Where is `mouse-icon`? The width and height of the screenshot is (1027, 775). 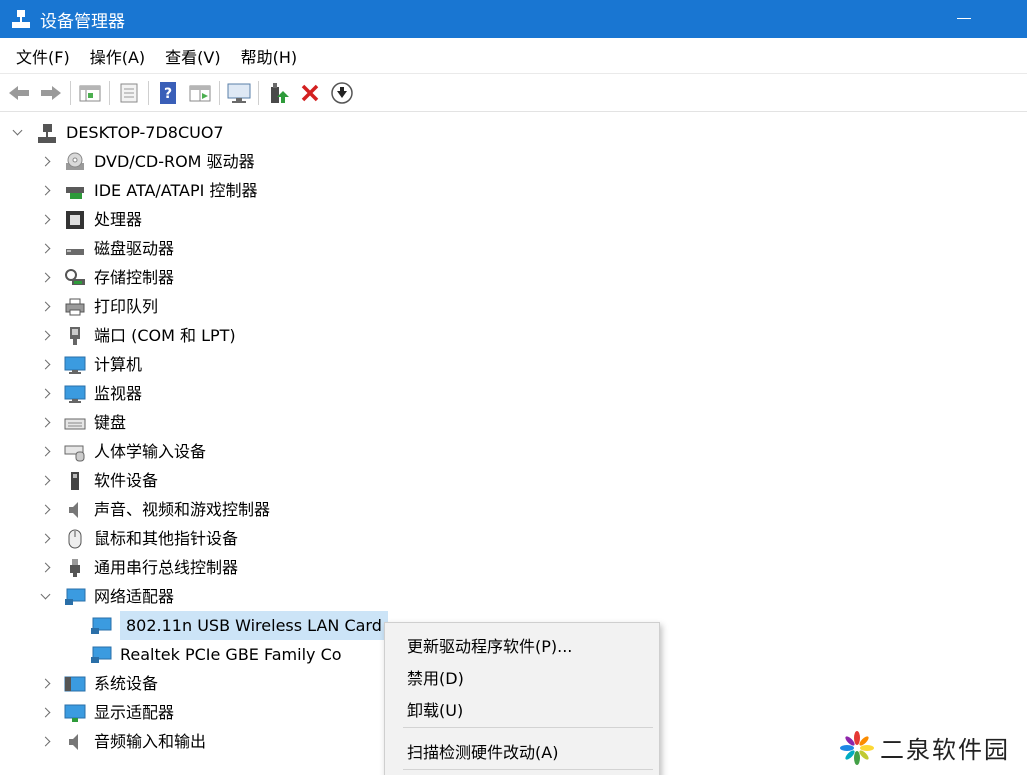
mouse-icon is located at coordinates (75, 539).